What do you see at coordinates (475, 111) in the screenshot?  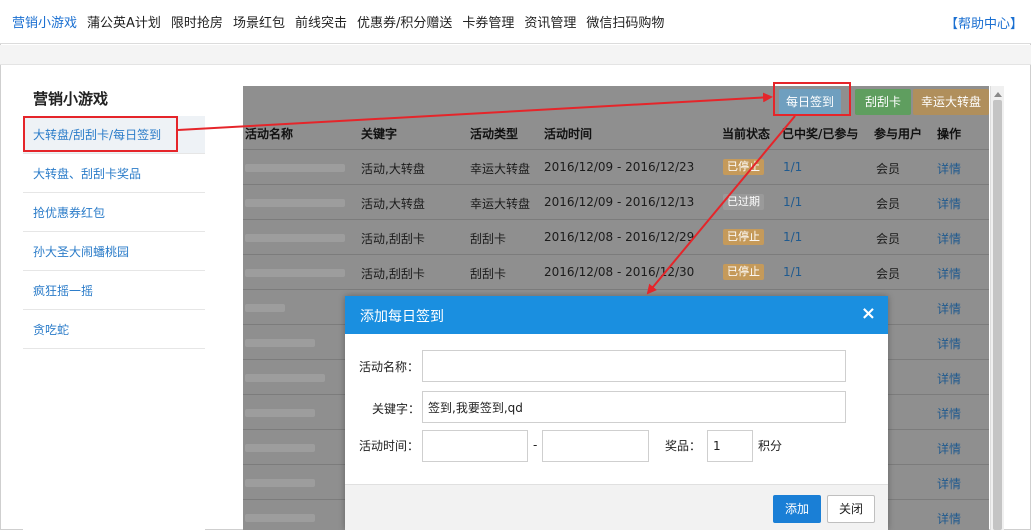 I see `arrow-to-checkin-button` at bounding box center [475, 111].